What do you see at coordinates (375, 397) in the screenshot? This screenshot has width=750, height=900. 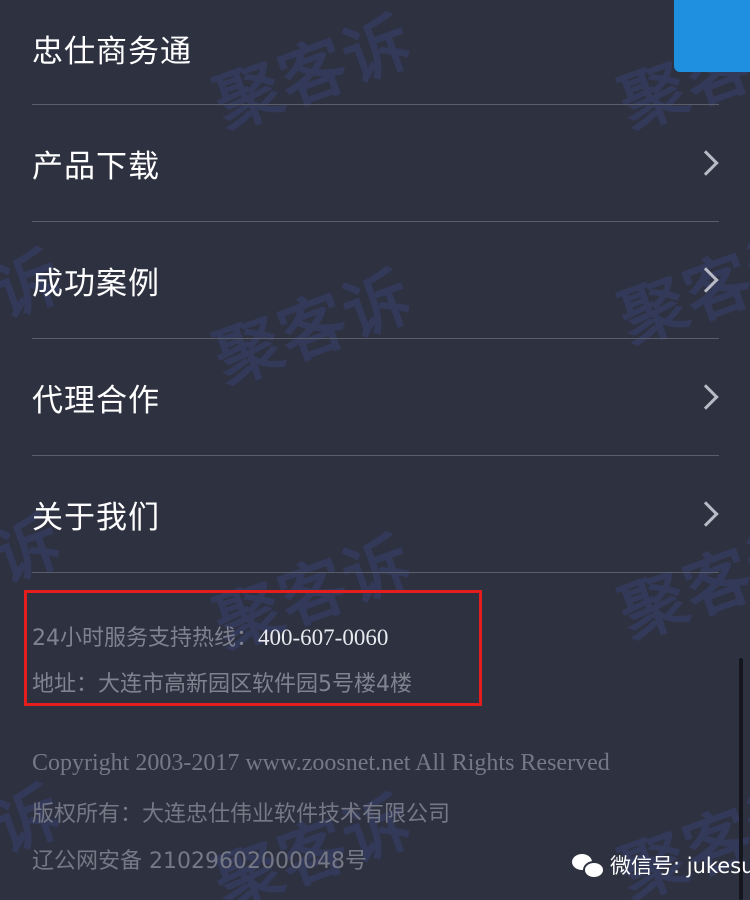 I see `menu-item-agency: 代理合作` at bounding box center [375, 397].